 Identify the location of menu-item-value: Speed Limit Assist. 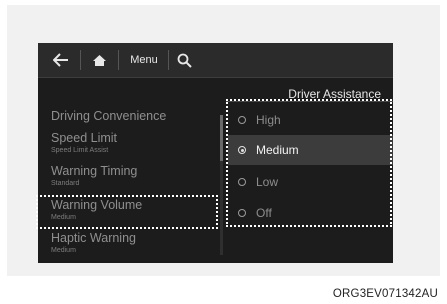
(80, 150).